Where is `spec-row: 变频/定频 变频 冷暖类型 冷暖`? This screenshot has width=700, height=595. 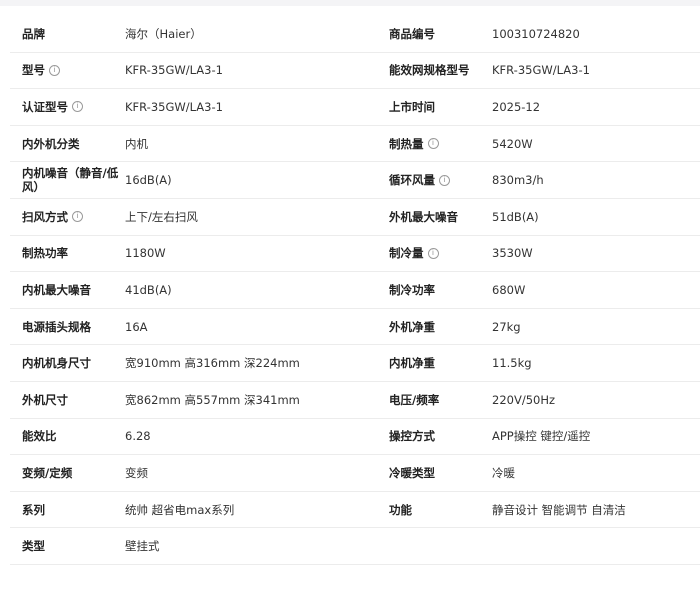 spec-row: 变频/定频 变频 冷暖类型 冷暖 is located at coordinates (355, 473).